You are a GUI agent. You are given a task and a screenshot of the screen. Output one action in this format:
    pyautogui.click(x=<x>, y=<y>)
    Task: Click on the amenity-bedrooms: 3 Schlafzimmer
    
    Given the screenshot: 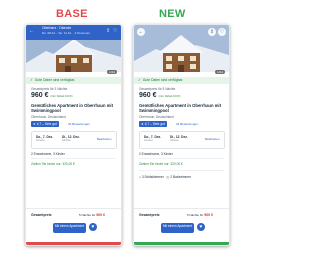 What is the action you would take?
    pyautogui.click(x=152, y=177)
    